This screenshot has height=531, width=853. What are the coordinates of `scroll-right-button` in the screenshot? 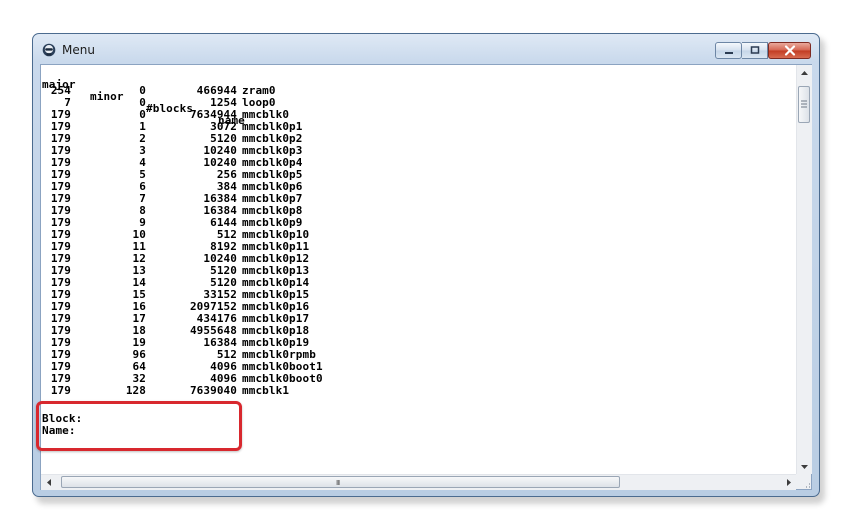 It's located at (788, 482).